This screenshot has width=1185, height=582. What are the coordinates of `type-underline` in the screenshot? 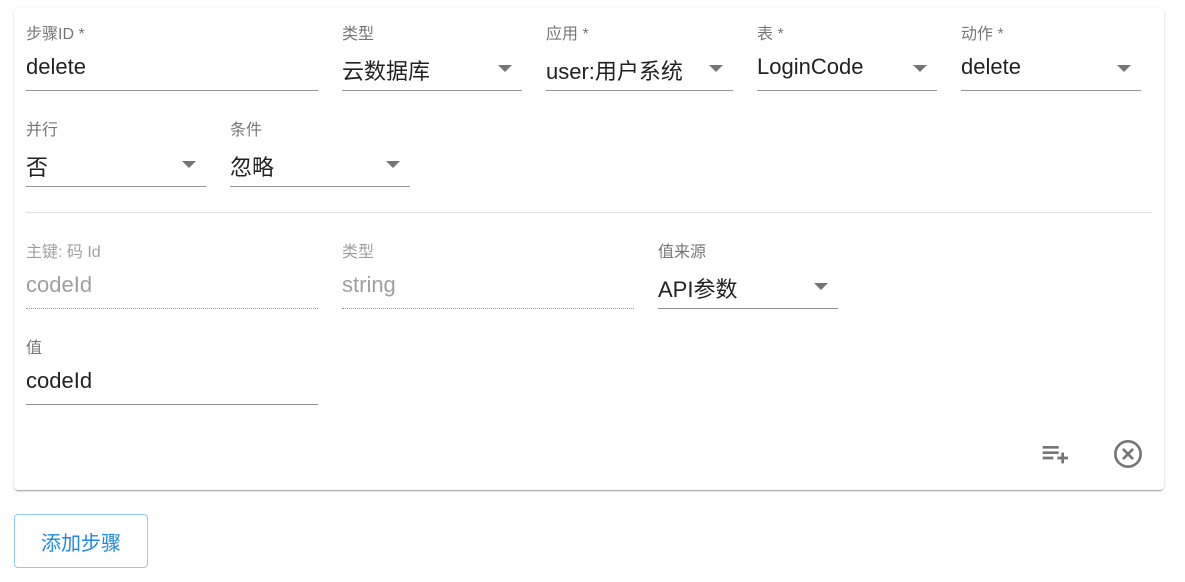 It's located at (432, 90).